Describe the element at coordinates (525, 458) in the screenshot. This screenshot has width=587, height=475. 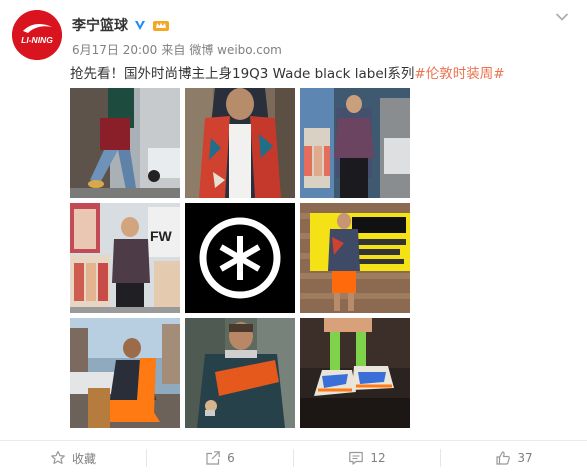
I see `like-count: 37` at that location.